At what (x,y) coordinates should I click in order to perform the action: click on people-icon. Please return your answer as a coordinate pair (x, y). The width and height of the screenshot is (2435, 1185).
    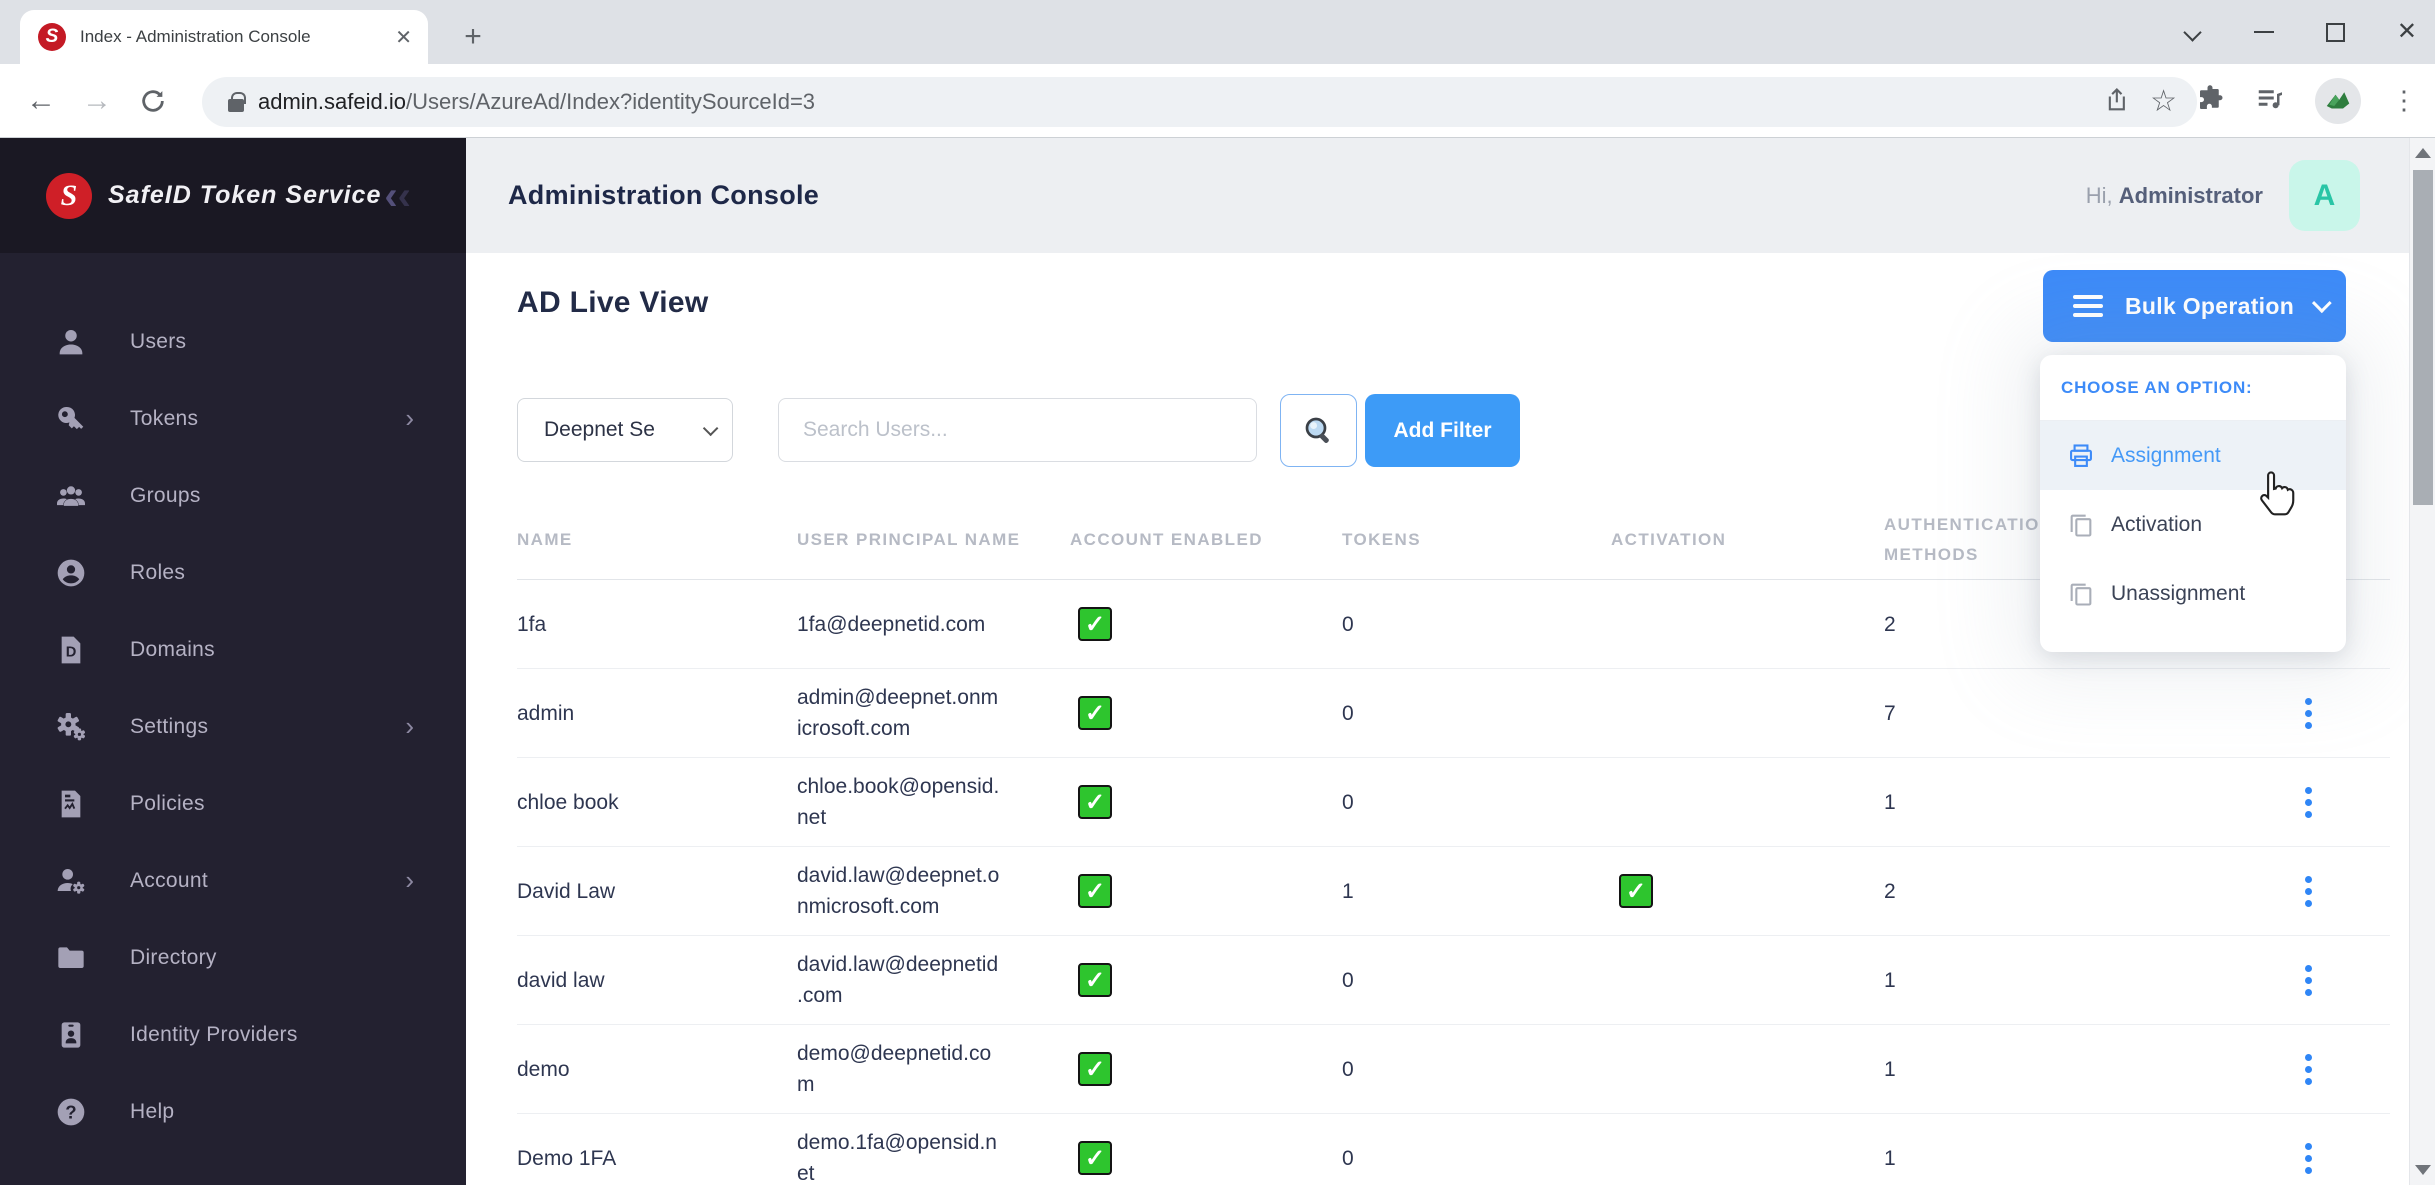
    Looking at the image, I should click on (71, 496).